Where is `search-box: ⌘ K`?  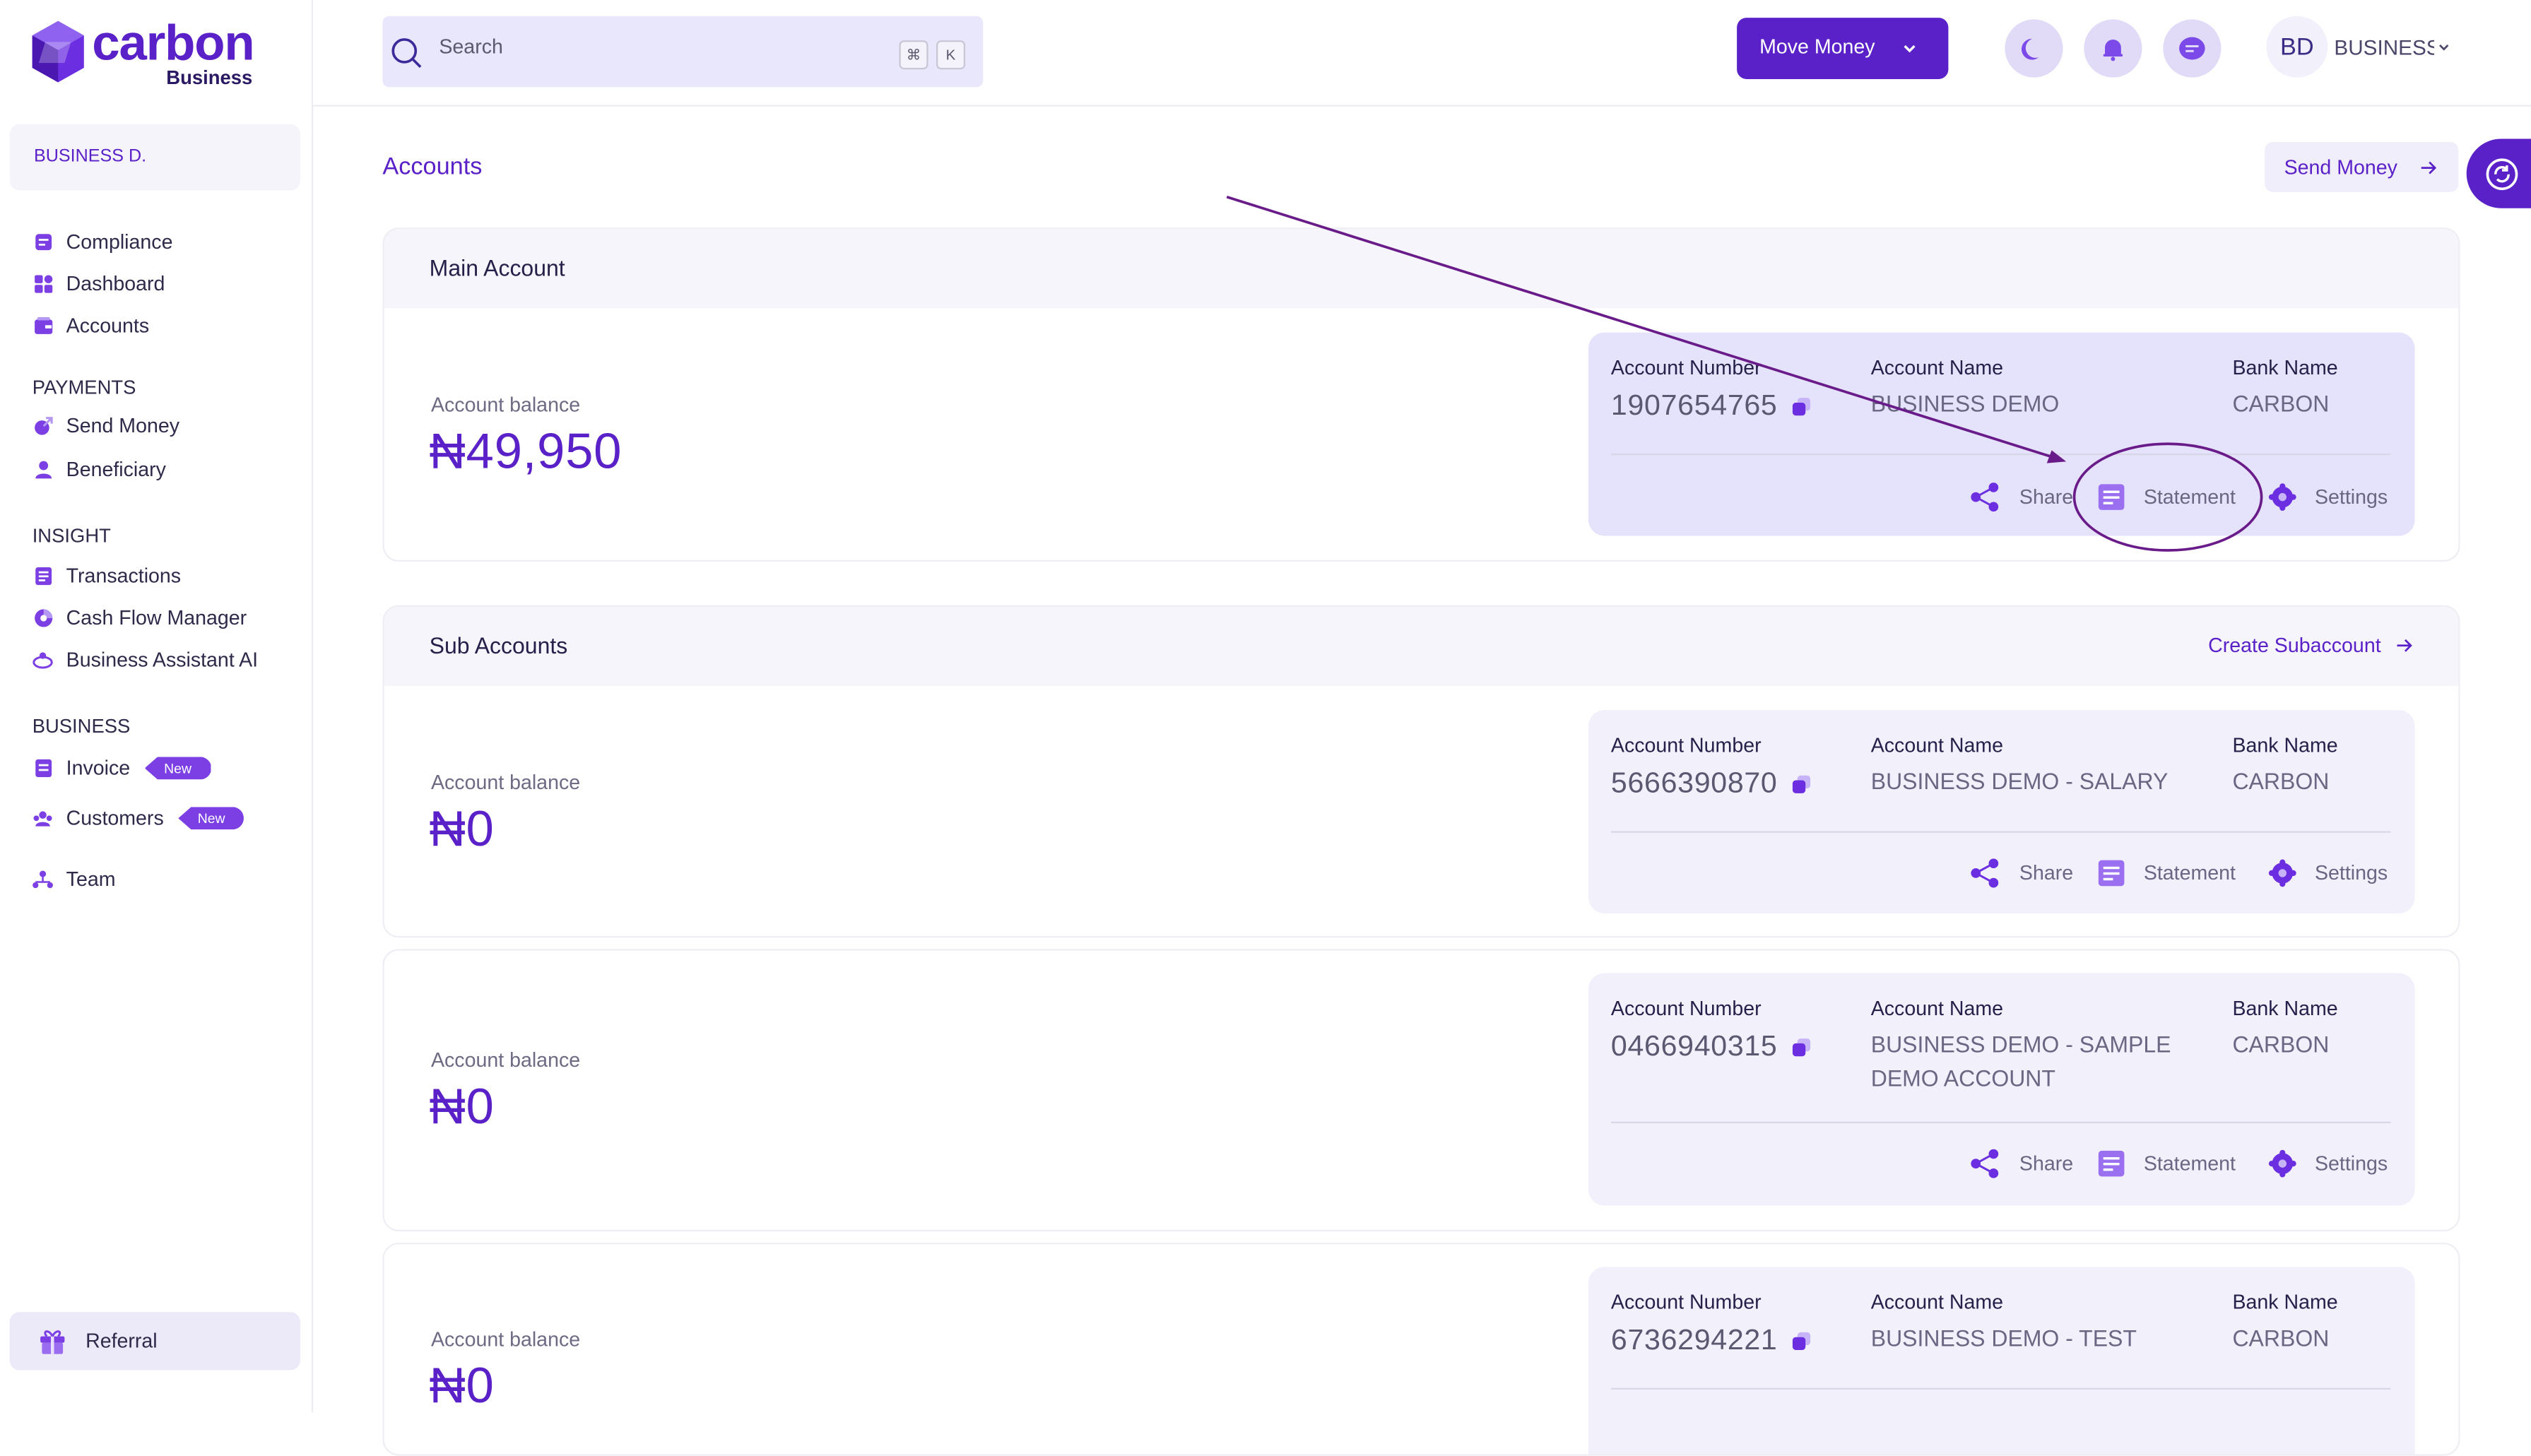 search-box: ⌘ K is located at coordinates (683, 52).